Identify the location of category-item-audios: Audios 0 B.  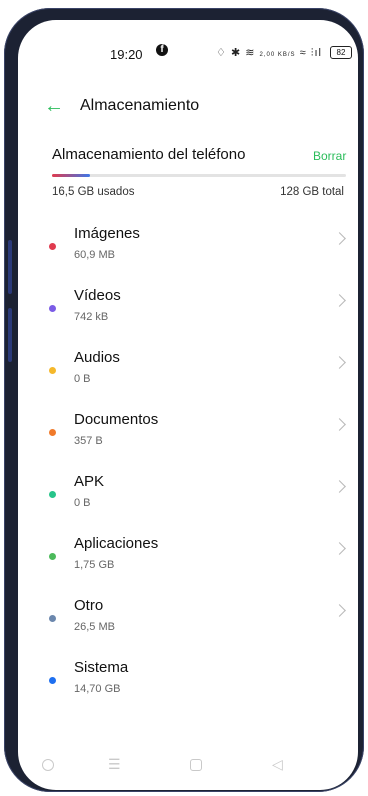
(188, 375).